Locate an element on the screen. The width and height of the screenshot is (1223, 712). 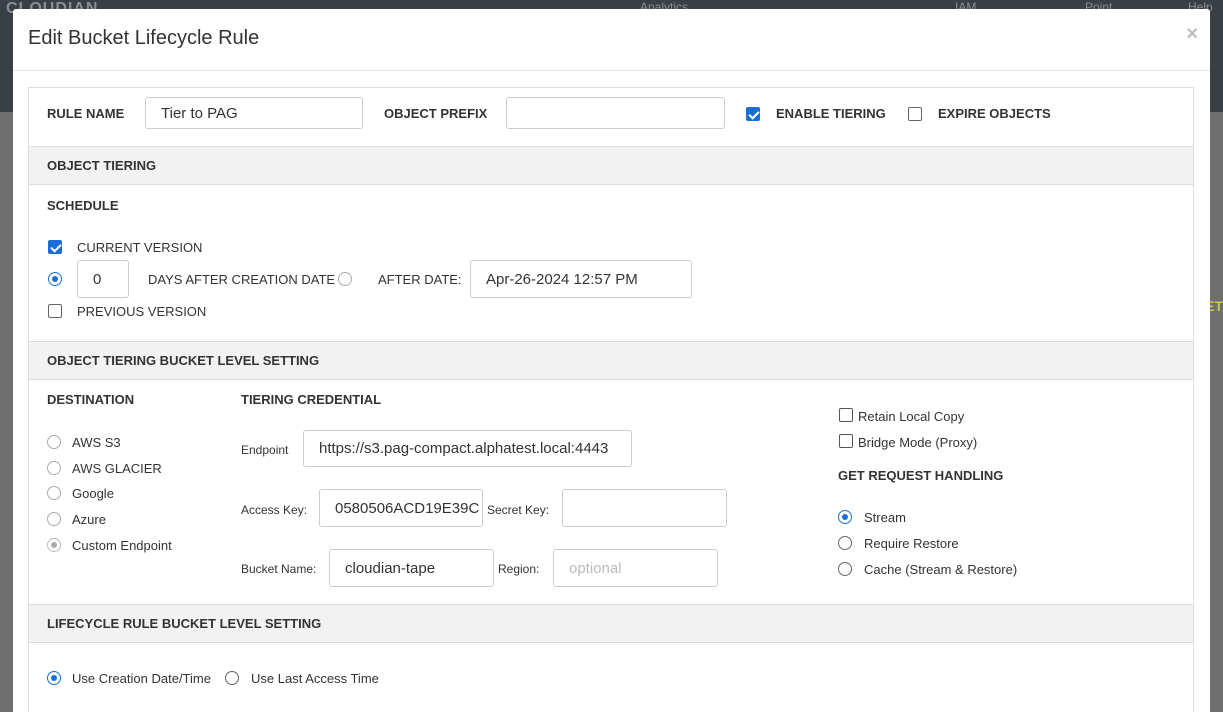
destination-custom-endpoint-radio is located at coordinates (54, 545).